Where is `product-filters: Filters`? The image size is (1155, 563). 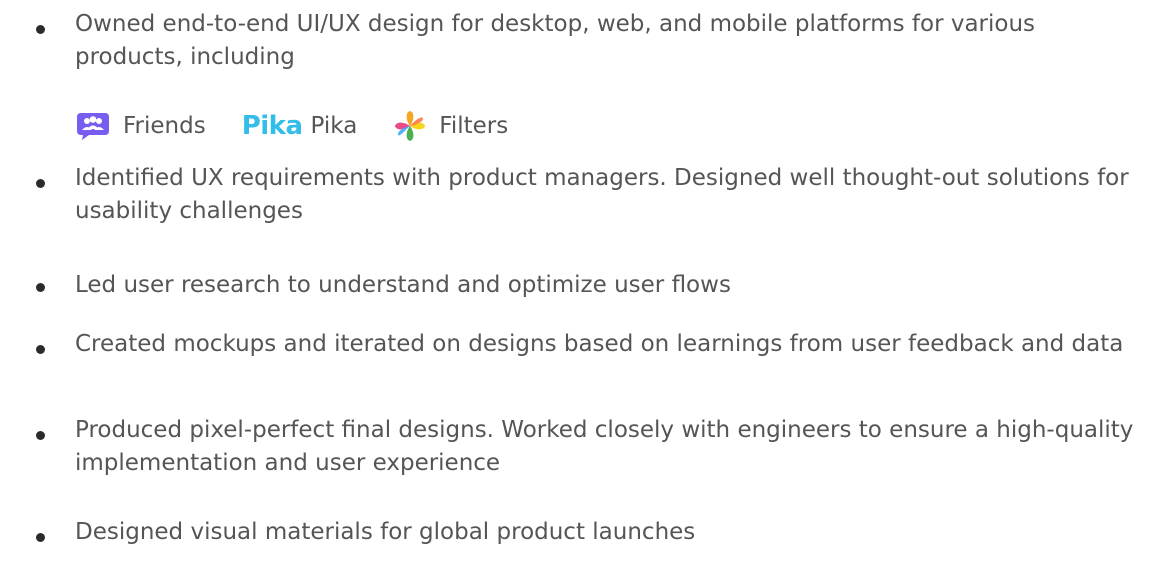
product-filters: Filters is located at coordinates (450, 126).